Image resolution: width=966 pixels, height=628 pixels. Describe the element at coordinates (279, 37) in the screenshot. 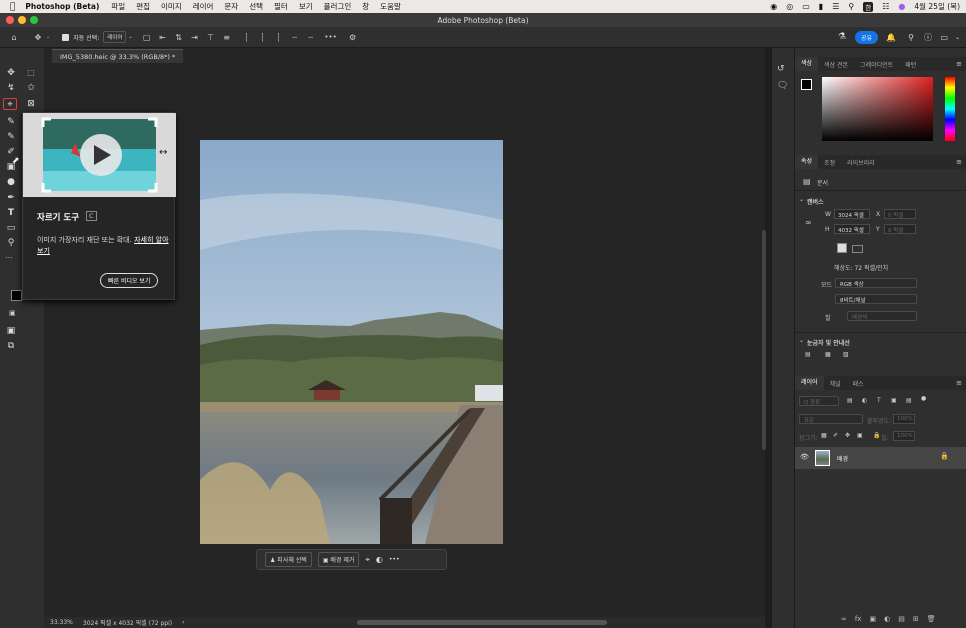

I see `distribute-right-icon: ┆` at that location.